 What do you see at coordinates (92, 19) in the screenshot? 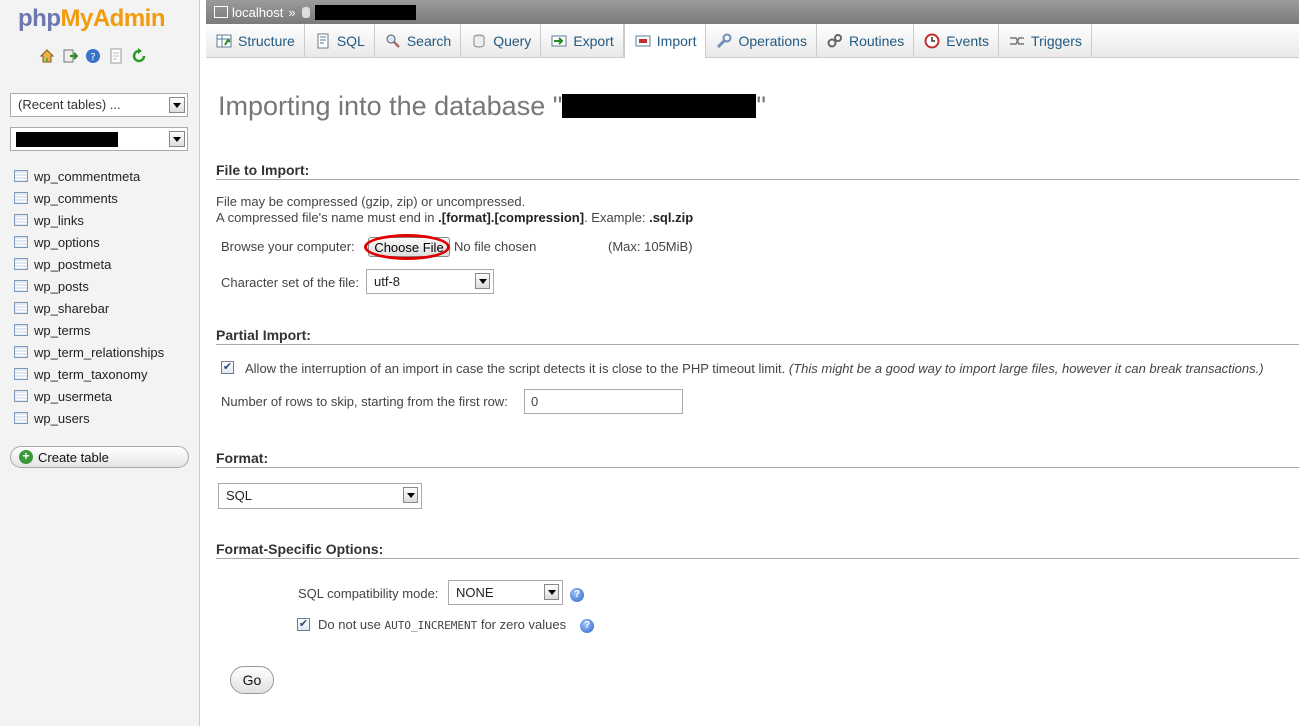
I see `phpmyadmin-logo: phpMyAdmin` at bounding box center [92, 19].